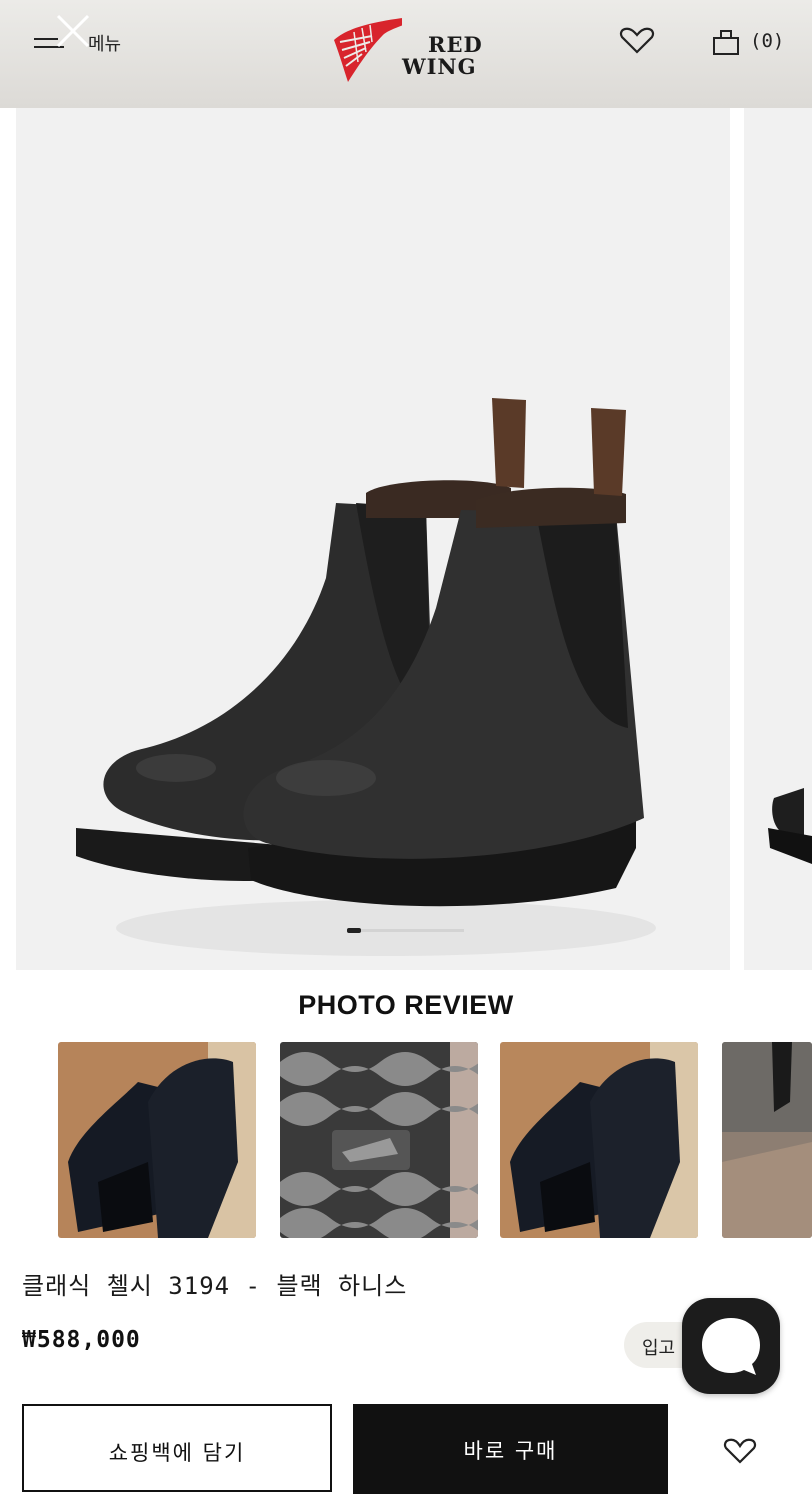 Image resolution: width=812 pixels, height=1500 pixels. What do you see at coordinates (405, 930) in the screenshot?
I see `gallery-progress-bar` at bounding box center [405, 930].